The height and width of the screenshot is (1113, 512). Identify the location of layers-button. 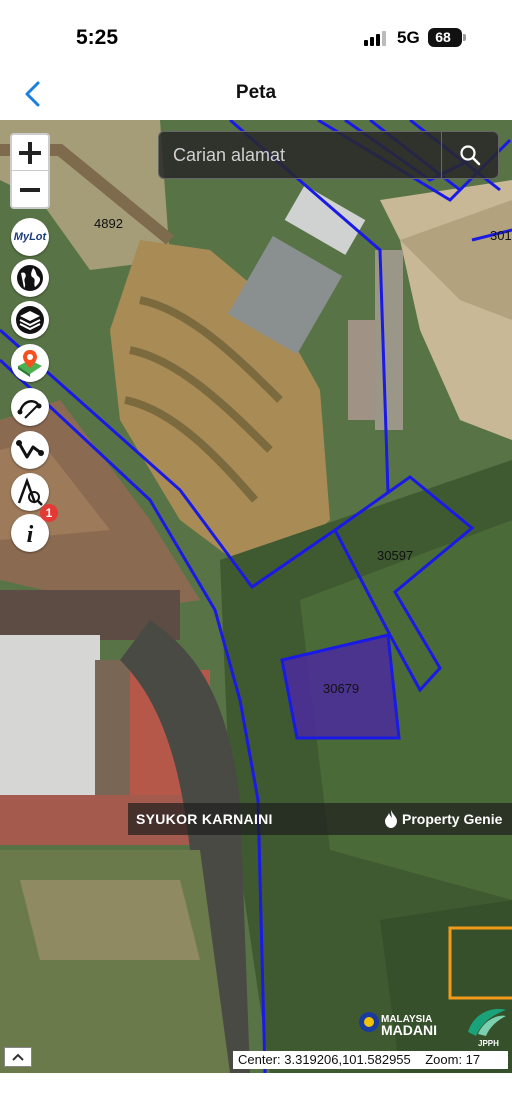
(30, 320).